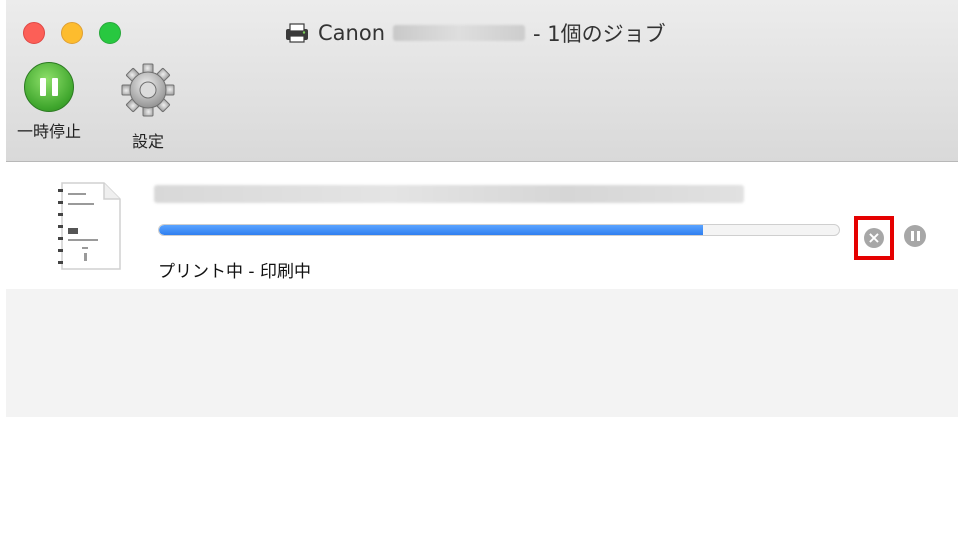 The image size is (958, 547). I want to click on settings-label: 設定, so click(147, 141).